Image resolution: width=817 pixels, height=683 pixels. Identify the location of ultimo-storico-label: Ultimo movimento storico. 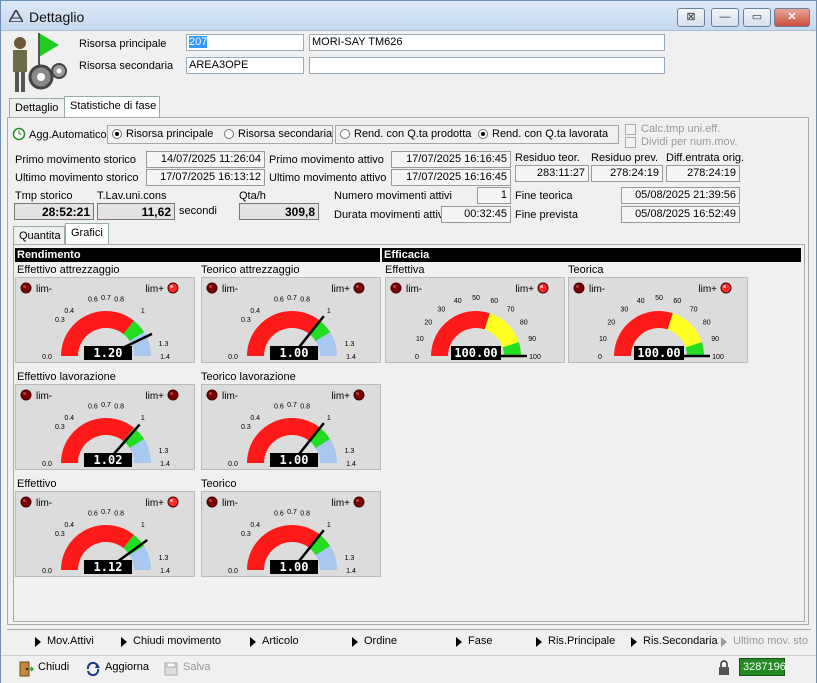
(77, 178).